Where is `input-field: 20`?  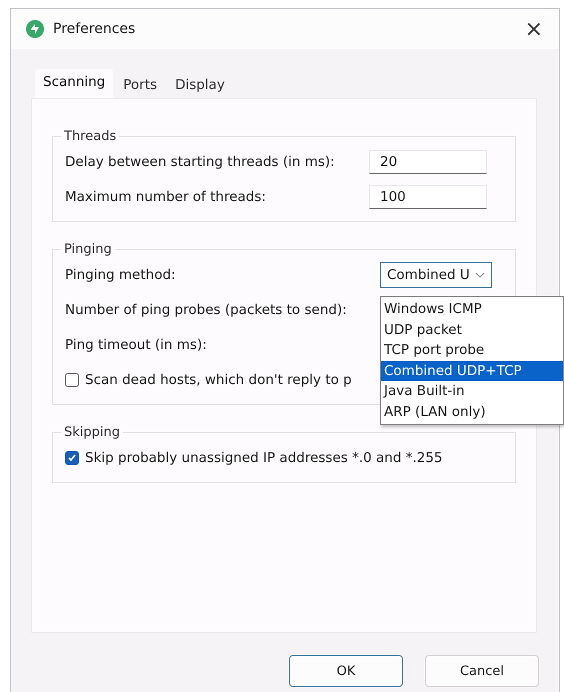 input-field: 20 is located at coordinates (428, 162).